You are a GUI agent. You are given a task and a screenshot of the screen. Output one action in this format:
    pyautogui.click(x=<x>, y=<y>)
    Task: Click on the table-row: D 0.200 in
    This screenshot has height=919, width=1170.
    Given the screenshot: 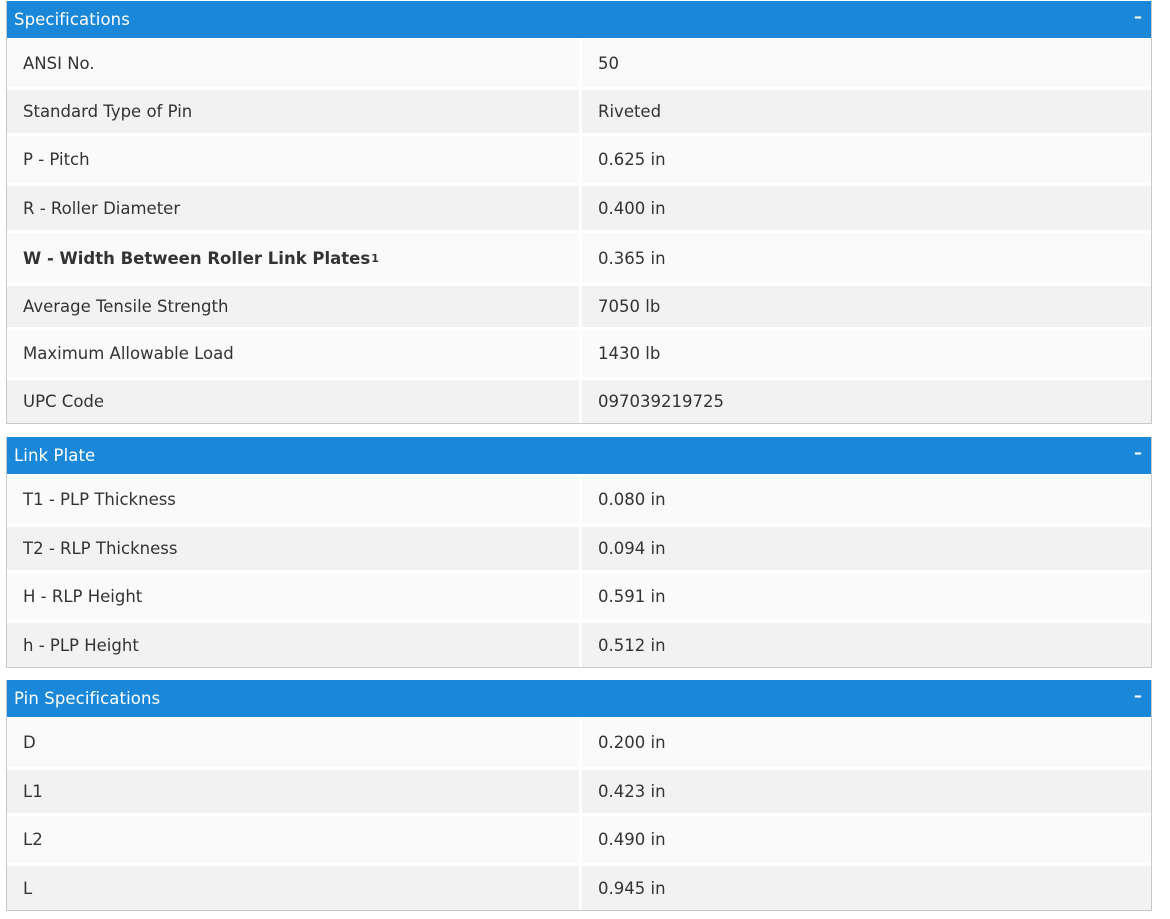 What is the action you would take?
    pyautogui.click(x=579, y=742)
    